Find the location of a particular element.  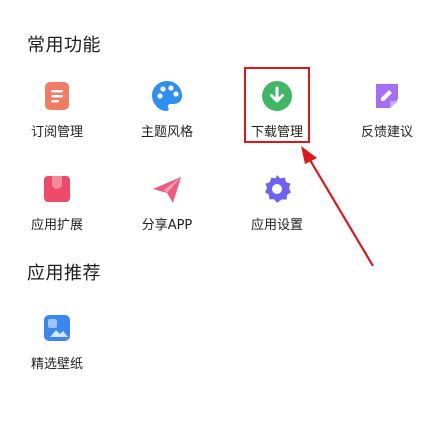

menu-item-label: 应用扩展 is located at coordinates (56, 225).